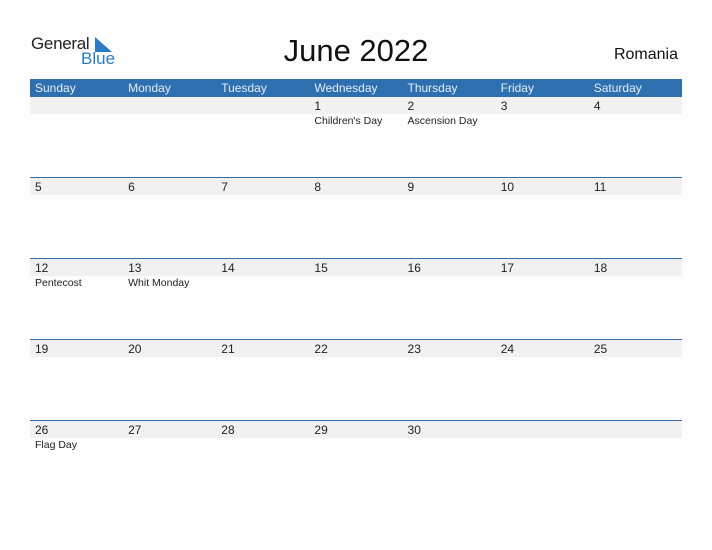  What do you see at coordinates (411, 106) in the screenshot?
I see `day-number: 2` at bounding box center [411, 106].